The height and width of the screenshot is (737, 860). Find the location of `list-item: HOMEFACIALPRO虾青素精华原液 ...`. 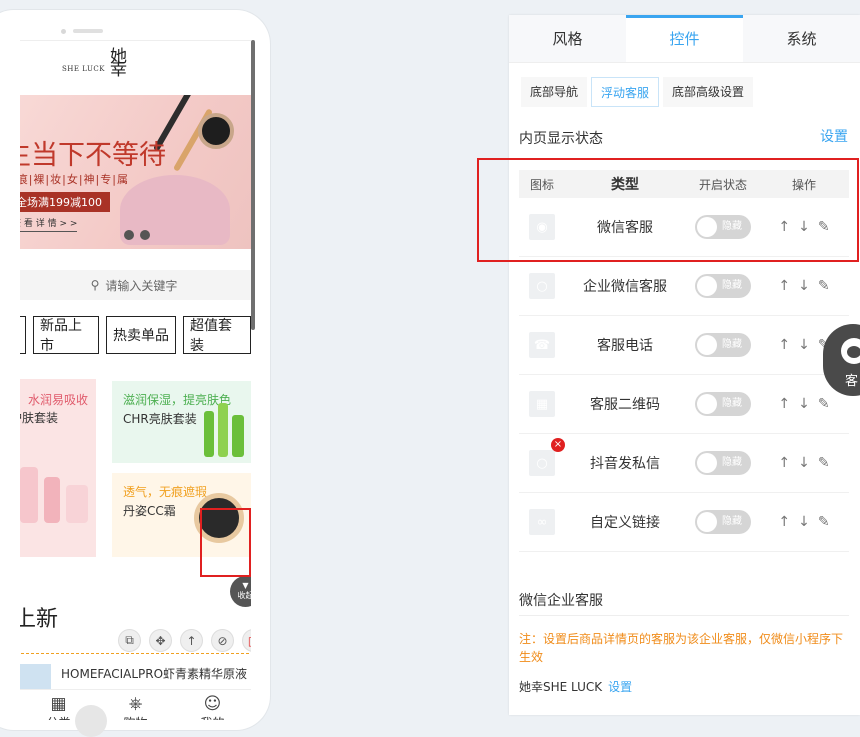

list-item: HOMEFACIALPRO虾青素精华原液 ... is located at coordinates (135, 672).